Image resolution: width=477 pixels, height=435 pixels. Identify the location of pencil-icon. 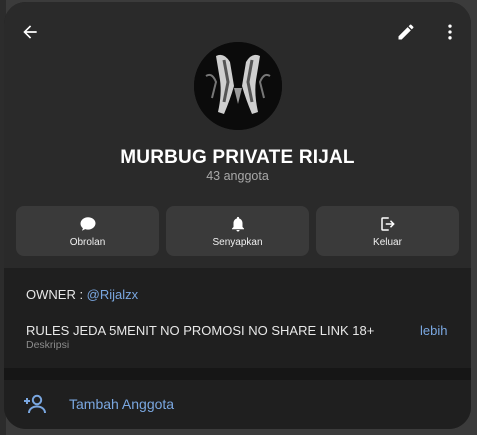
(406, 32).